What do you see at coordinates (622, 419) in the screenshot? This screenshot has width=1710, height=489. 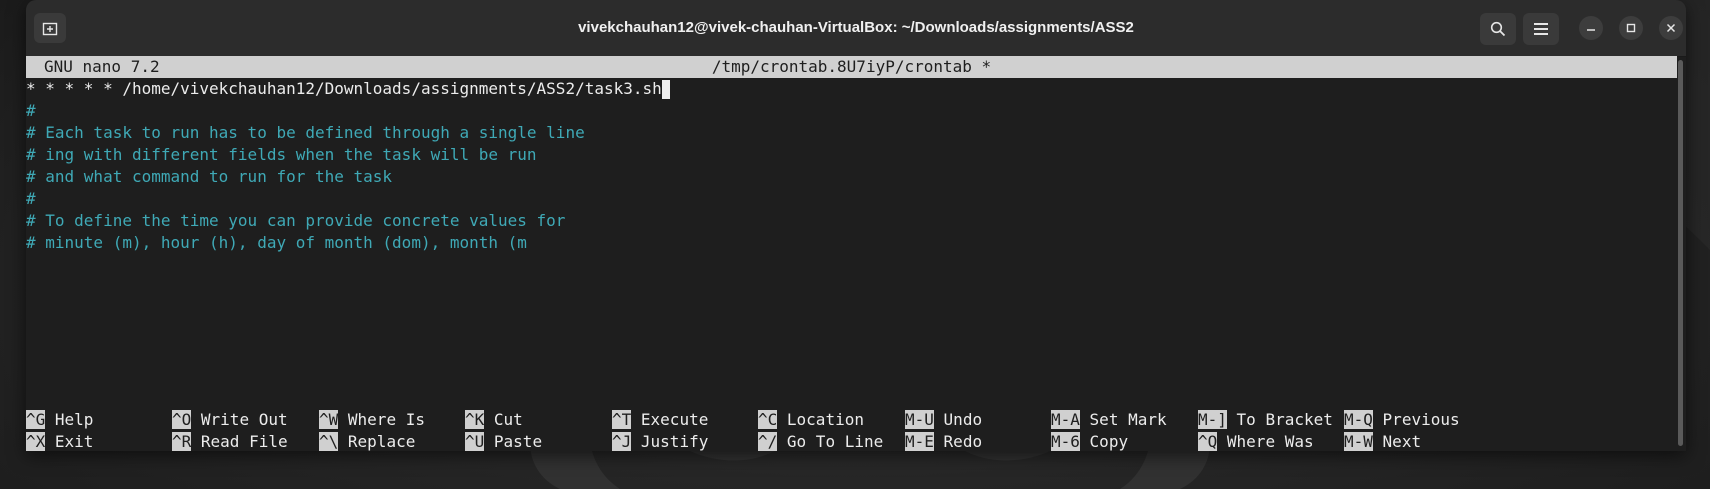 I see `shortcut-key: ^T` at bounding box center [622, 419].